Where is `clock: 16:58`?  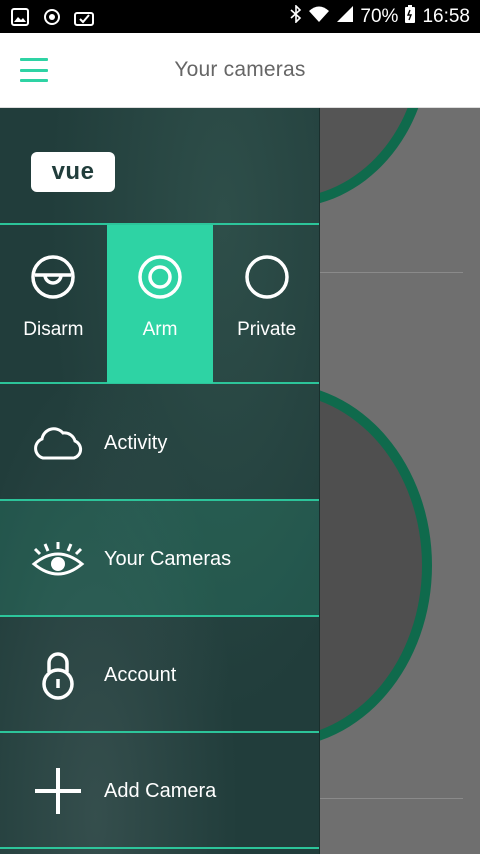
clock: 16:58 is located at coordinates (446, 16).